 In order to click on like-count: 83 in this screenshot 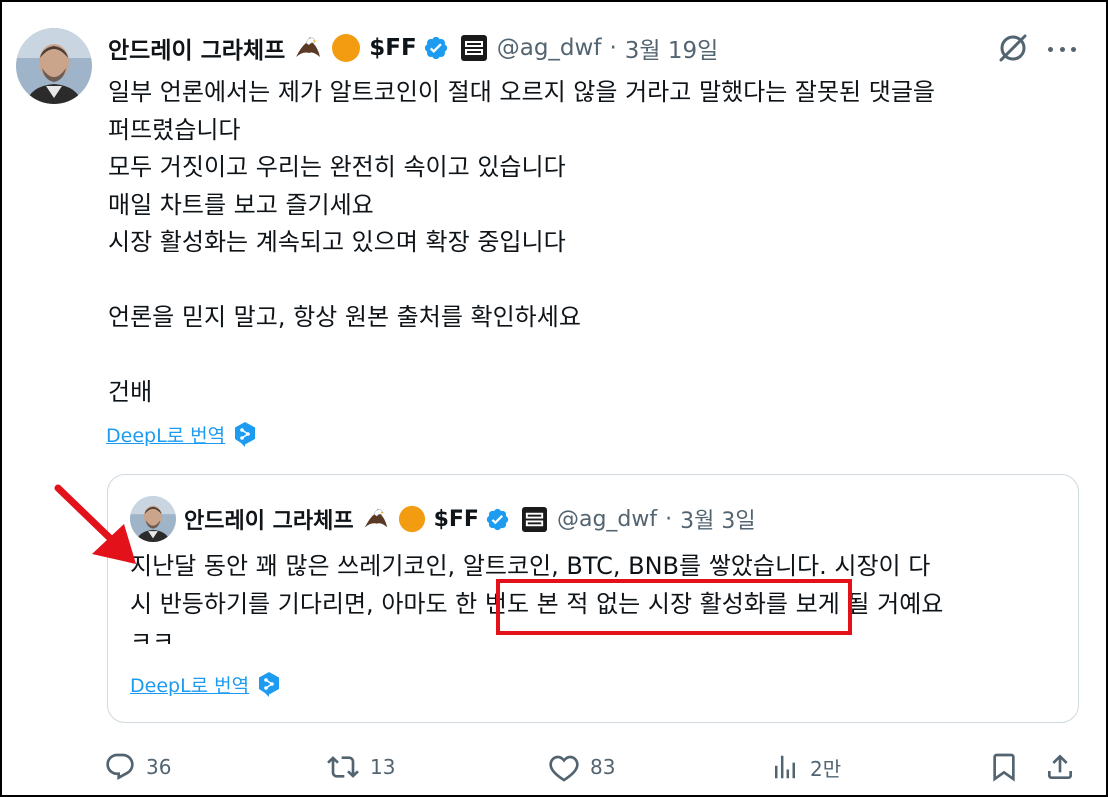, I will do `click(603, 767)`.